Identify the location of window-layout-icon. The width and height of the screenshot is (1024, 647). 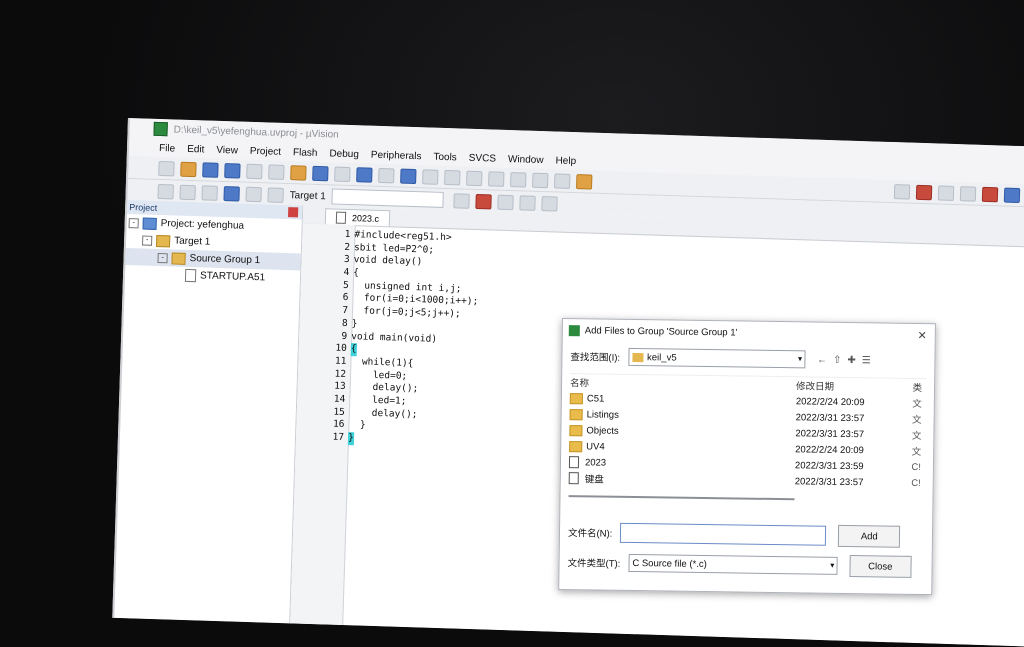
(1012, 195).